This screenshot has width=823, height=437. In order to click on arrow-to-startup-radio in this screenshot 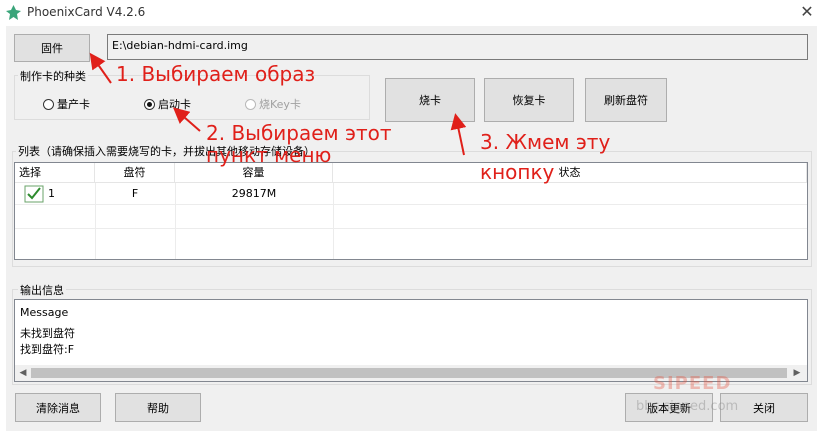, I will do `click(186, 119)`.